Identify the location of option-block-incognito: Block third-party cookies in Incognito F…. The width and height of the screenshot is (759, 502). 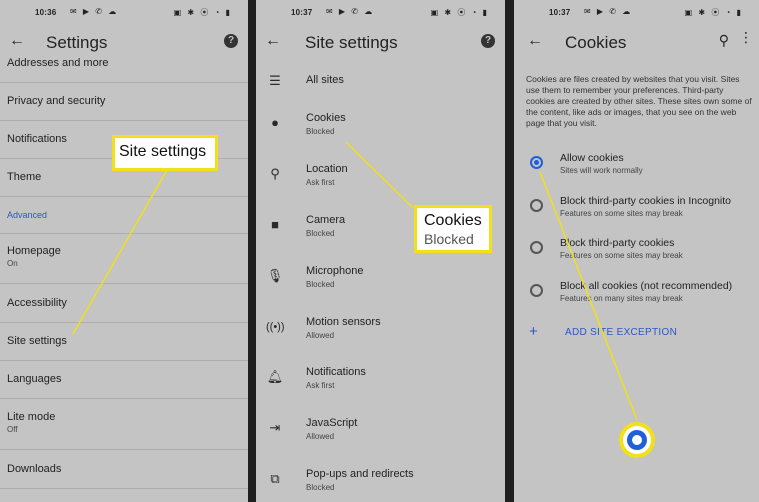
(636, 213).